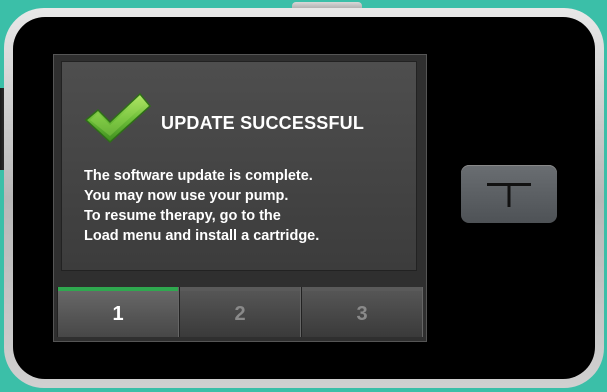  I want to click on tab-label: 3, so click(362, 313).